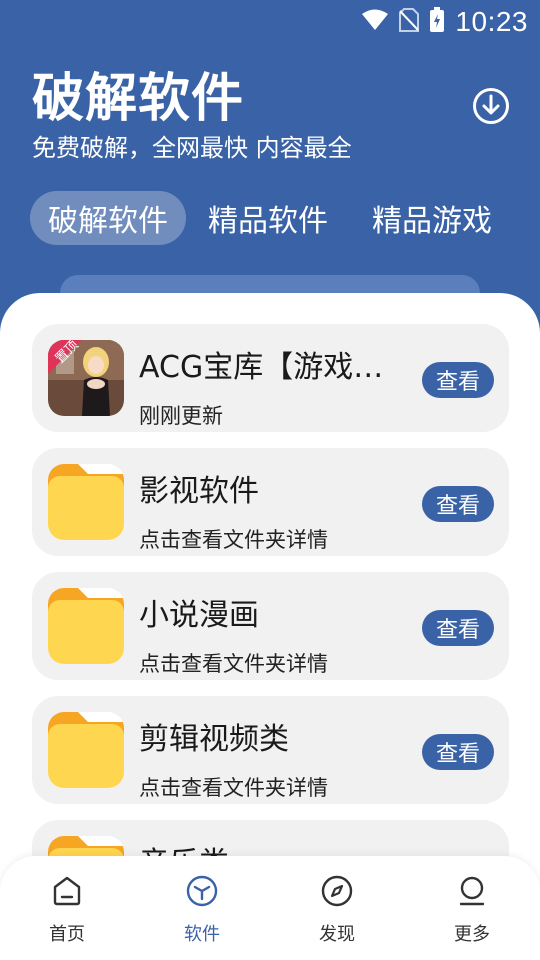 The height and width of the screenshot is (960, 540). I want to click on no-sim-icon, so click(409, 22).